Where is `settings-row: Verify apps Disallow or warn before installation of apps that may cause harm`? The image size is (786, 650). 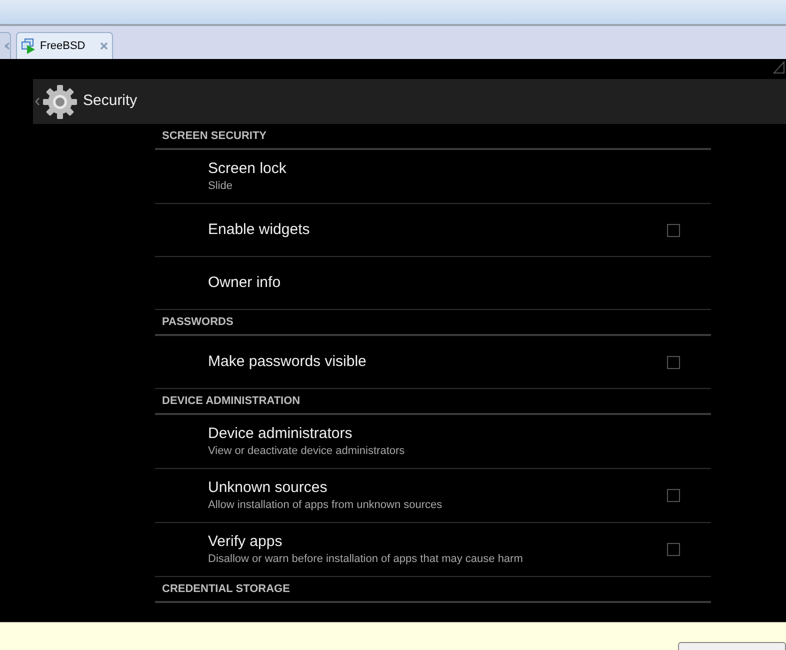 settings-row: Verify apps Disallow or warn before installation of apps that may cause harm is located at coordinates (433, 550).